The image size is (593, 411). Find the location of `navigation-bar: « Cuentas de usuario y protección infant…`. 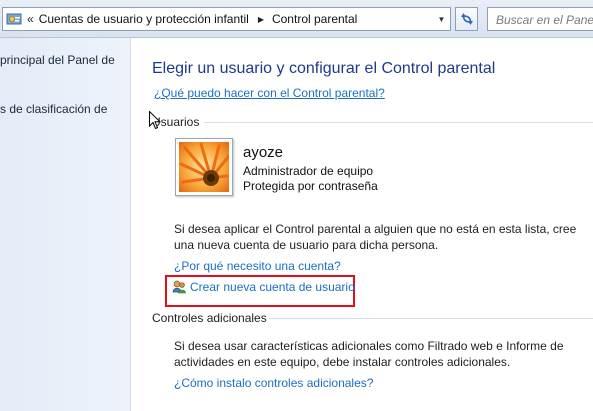

navigation-bar: « Cuentas de usuario y protección infant… is located at coordinates (296, 19).